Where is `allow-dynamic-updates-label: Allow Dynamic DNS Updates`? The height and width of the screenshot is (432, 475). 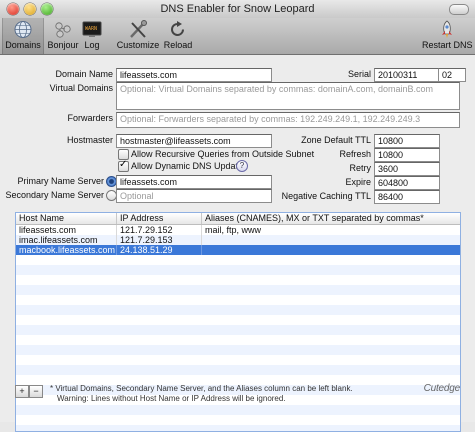 allow-dynamic-updates-label: Allow Dynamic DNS Updates is located at coordinates (189, 166).